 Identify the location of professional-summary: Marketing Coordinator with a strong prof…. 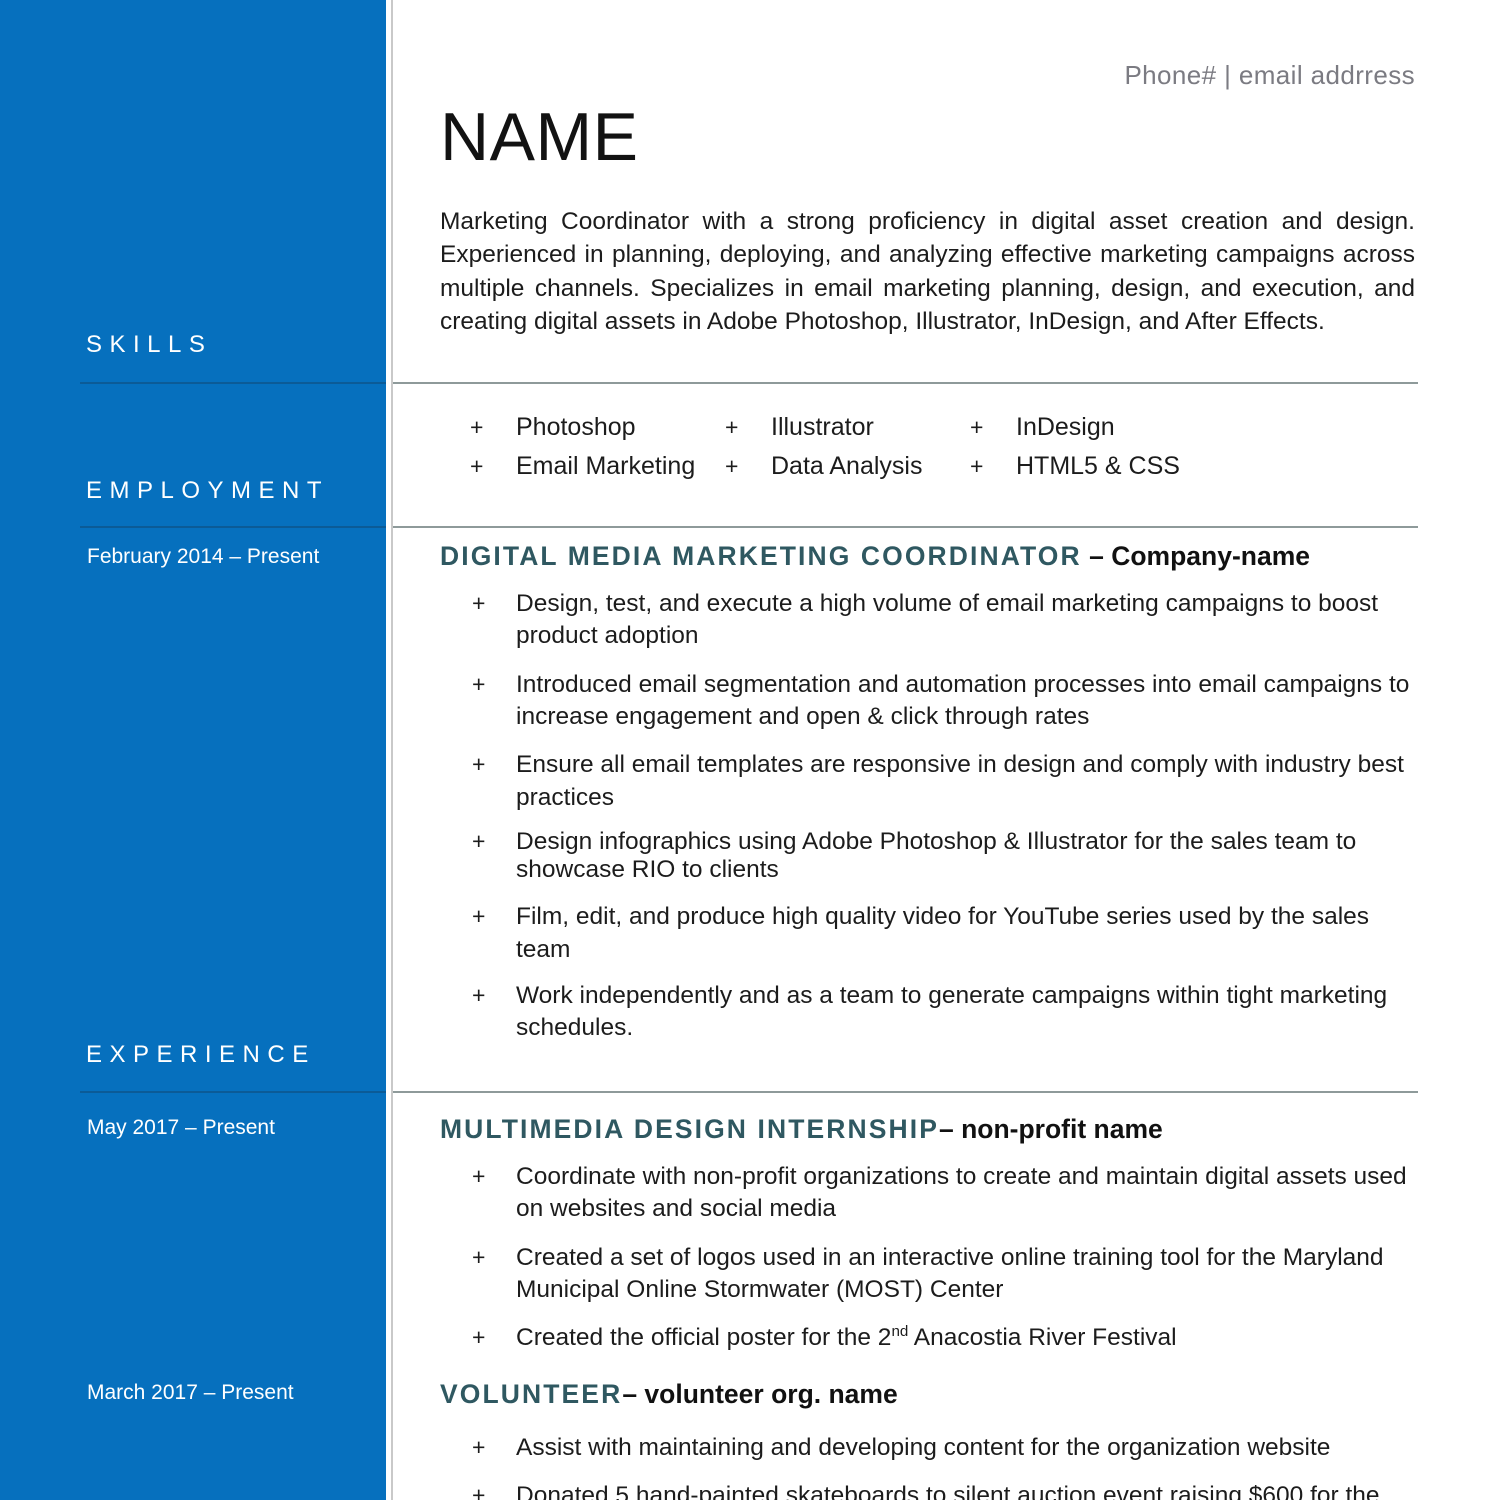
(927, 271).